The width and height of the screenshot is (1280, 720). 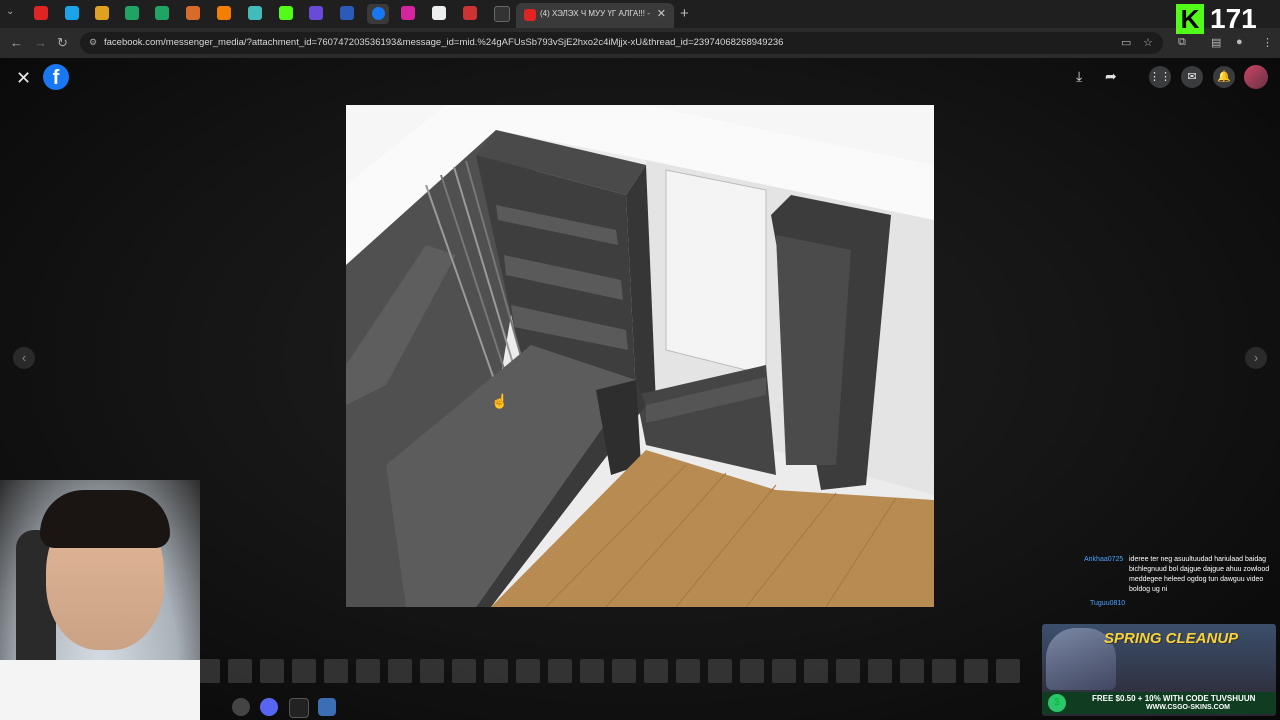 What do you see at coordinates (684, 13) in the screenshot?
I see `new-tab-button: +` at bounding box center [684, 13].